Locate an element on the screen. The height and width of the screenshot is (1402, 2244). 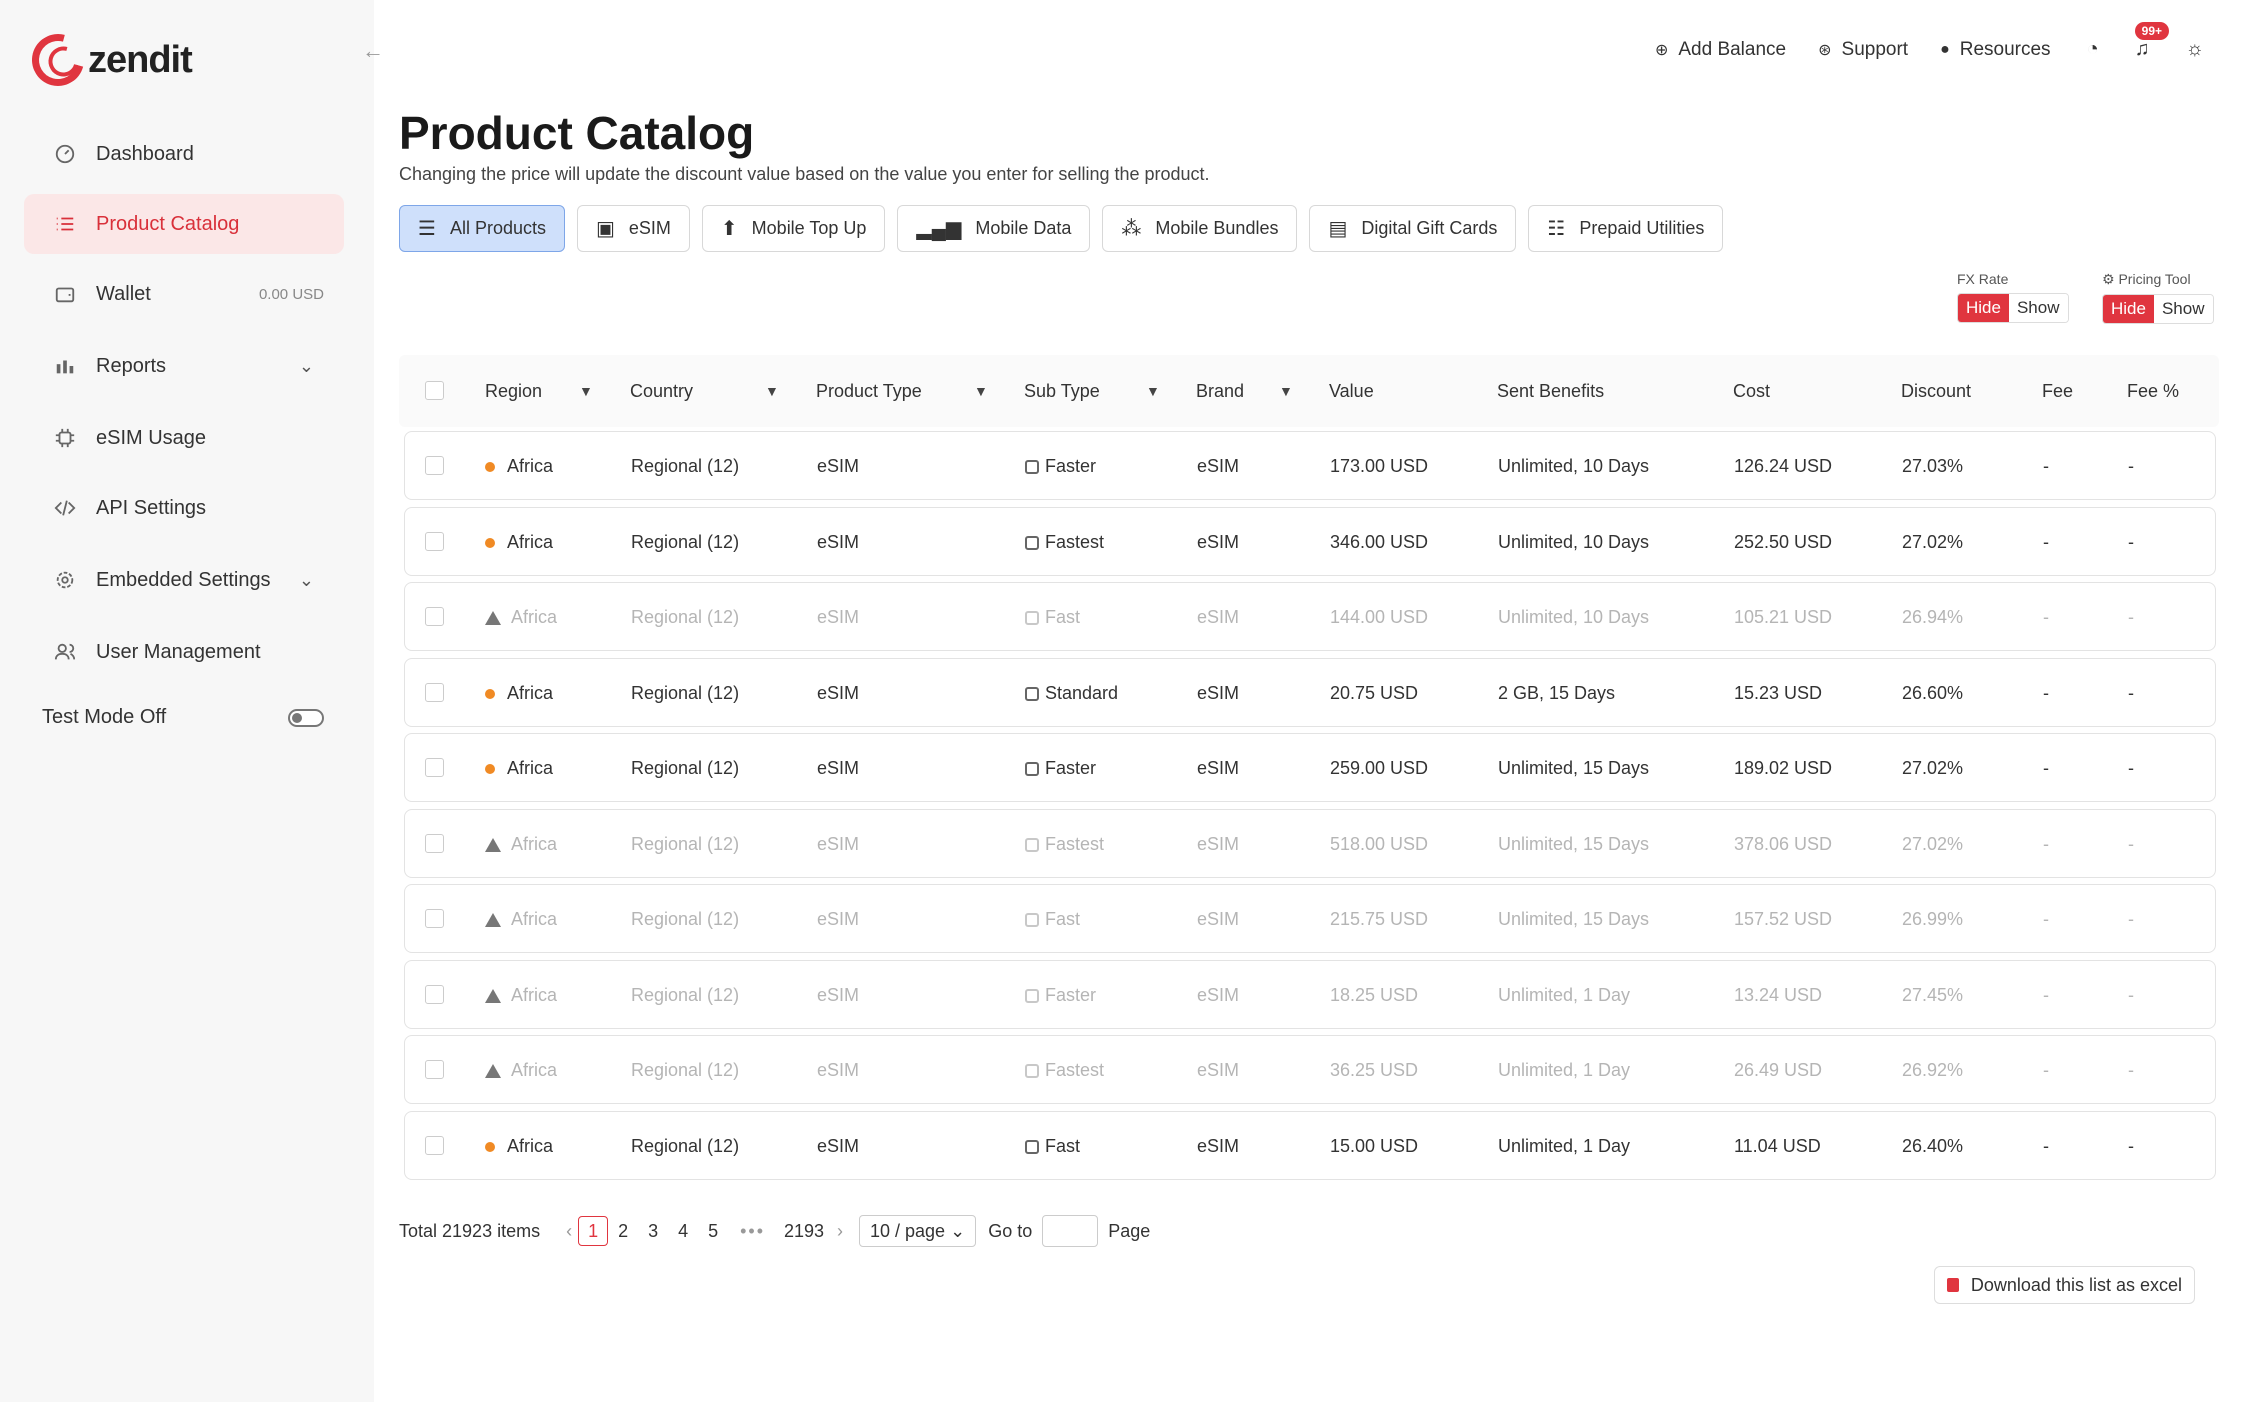
download-excel-button: Download this list as excel is located at coordinates (2064, 1285).